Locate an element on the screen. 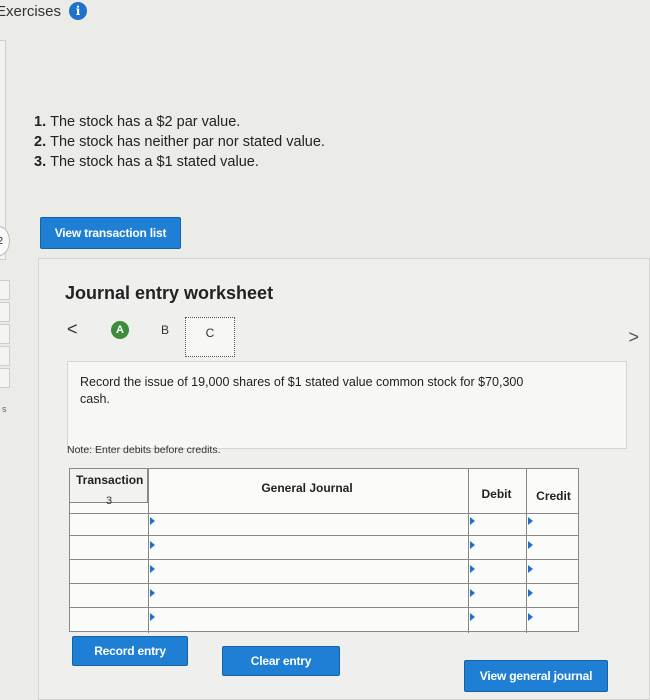  record-entry-button: Record entry is located at coordinates (130, 651).